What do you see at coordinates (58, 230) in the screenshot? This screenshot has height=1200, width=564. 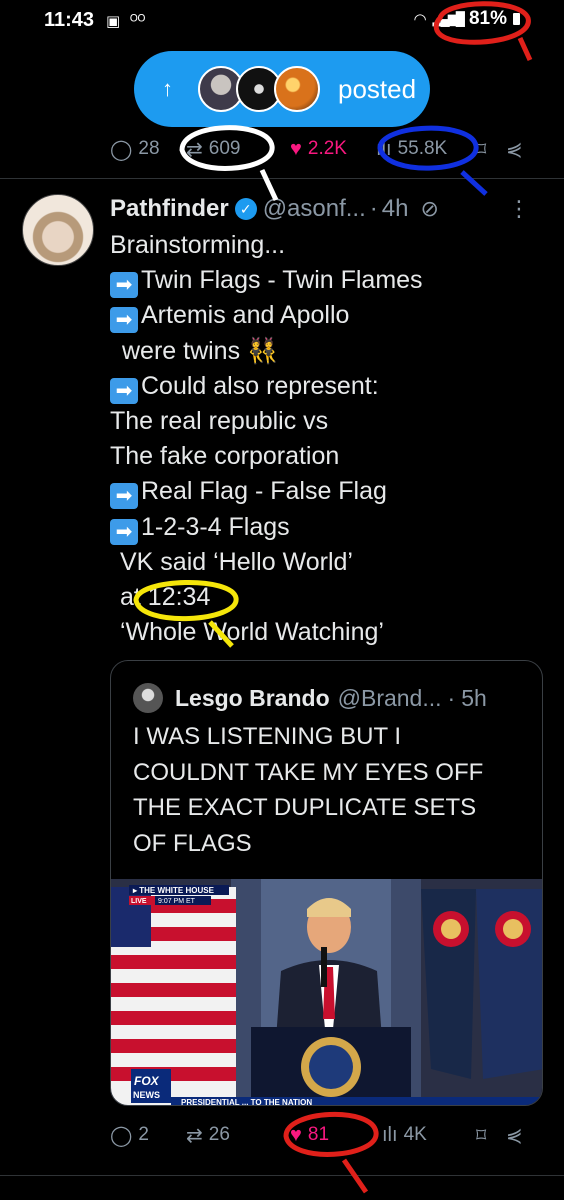 I see `author-avatar` at bounding box center [58, 230].